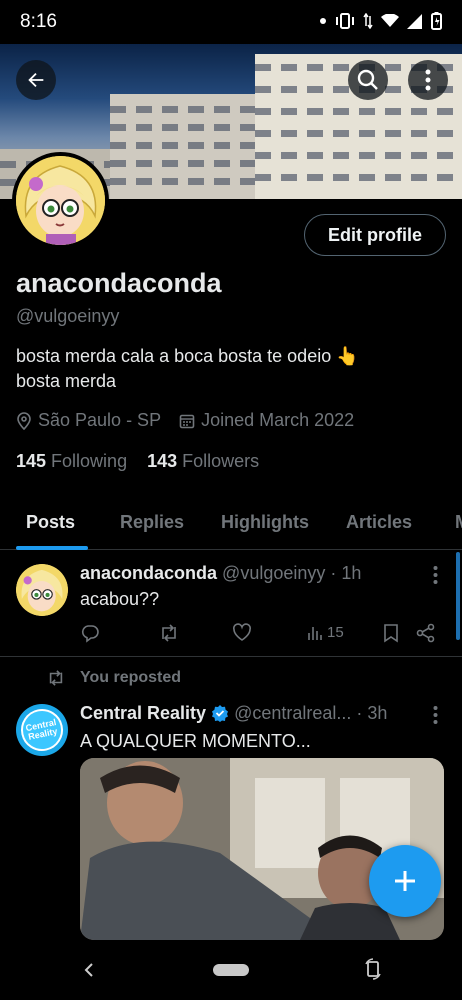 The height and width of the screenshot is (1000, 462). What do you see at coordinates (31, 461) in the screenshot?
I see `following-count: 145` at bounding box center [31, 461].